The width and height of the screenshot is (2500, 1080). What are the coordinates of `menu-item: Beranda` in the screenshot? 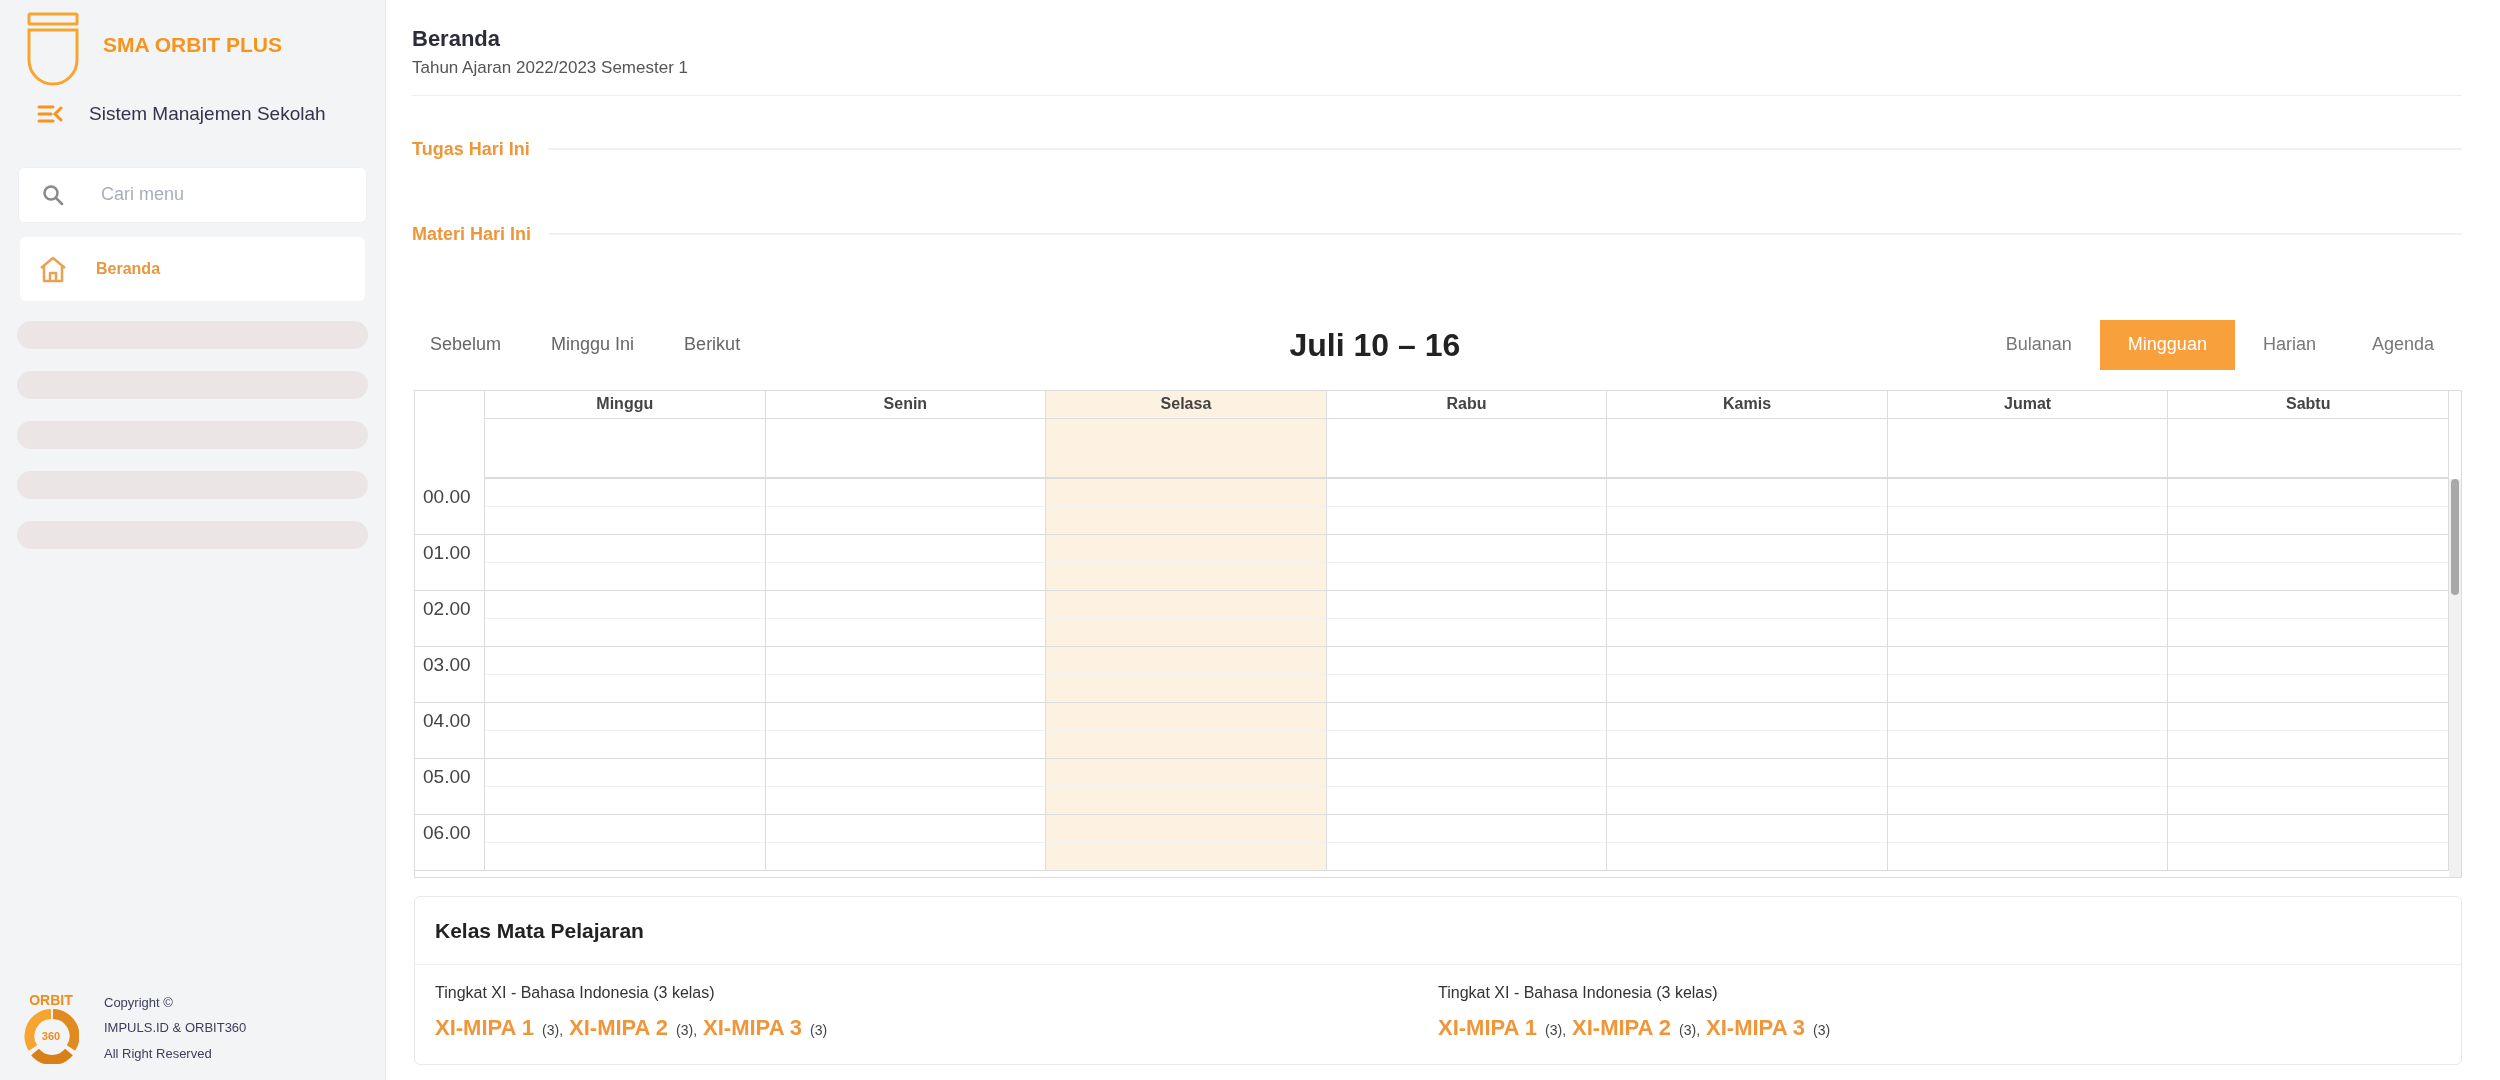 It's located at (192, 268).